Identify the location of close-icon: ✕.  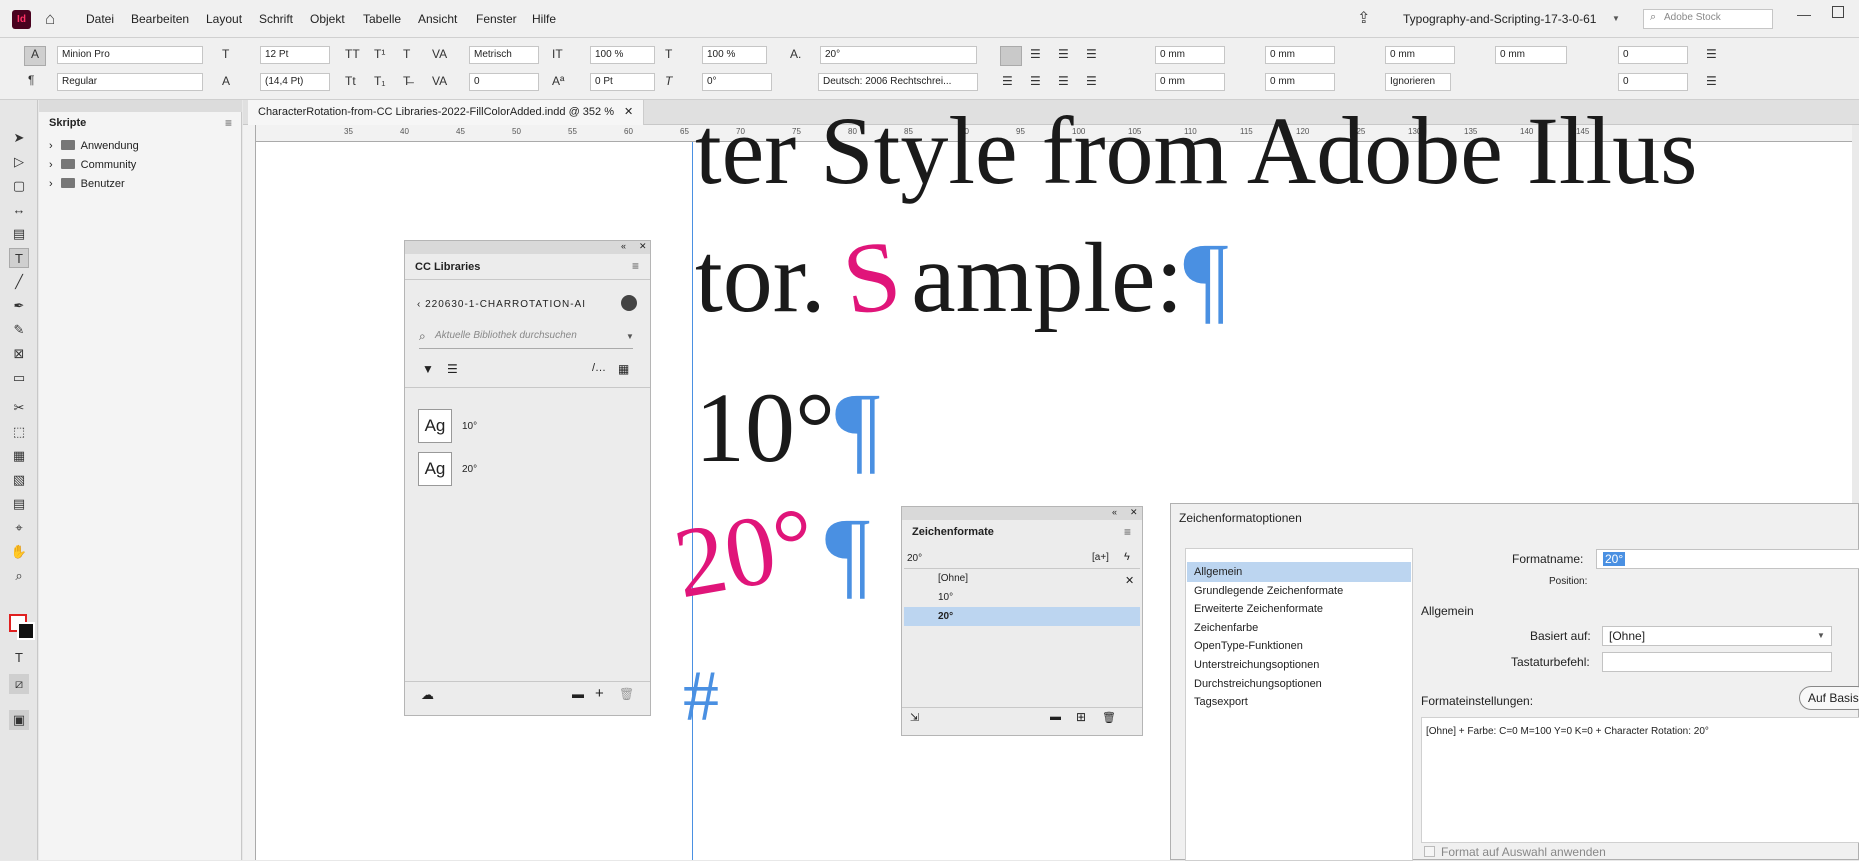
(1134, 512).